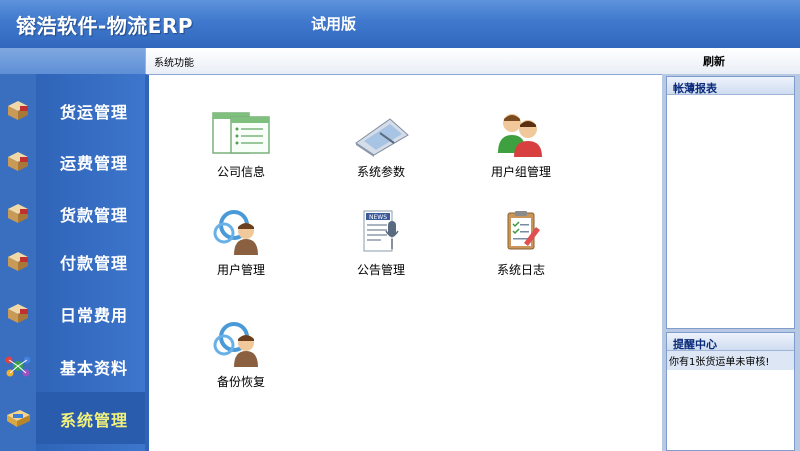 This screenshot has width=800, height=451. What do you see at coordinates (334, 24) in the screenshot?
I see `edition-label: 试用版` at bounding box center [334, 24].